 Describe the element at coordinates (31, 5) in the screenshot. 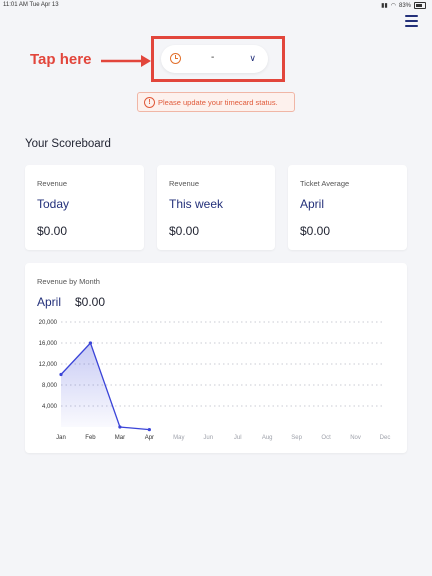

I see `status-time: 11:01 AM Tue Apr 13` at that location.